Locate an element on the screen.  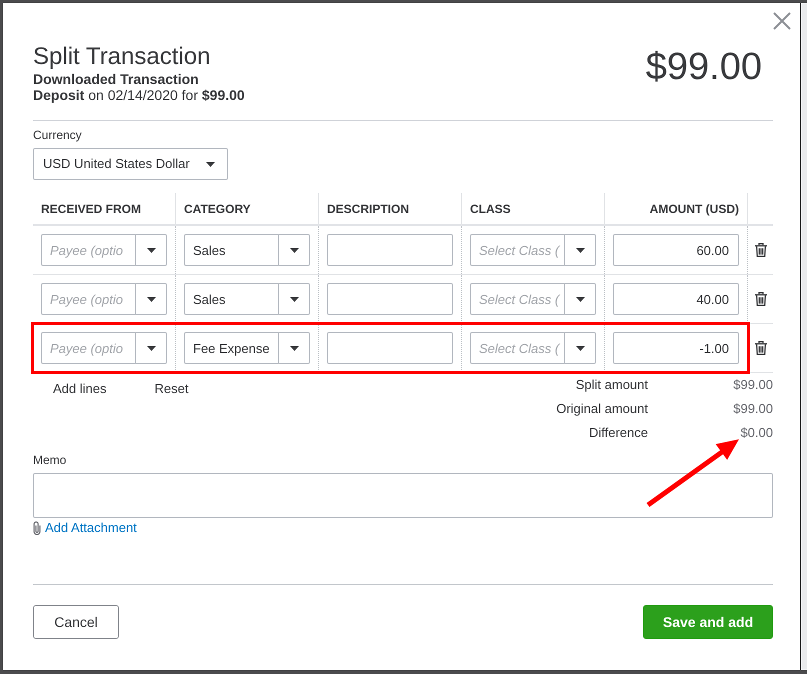
currency-dropdown: USD United States Dollar is located at coordinates (130, 164).